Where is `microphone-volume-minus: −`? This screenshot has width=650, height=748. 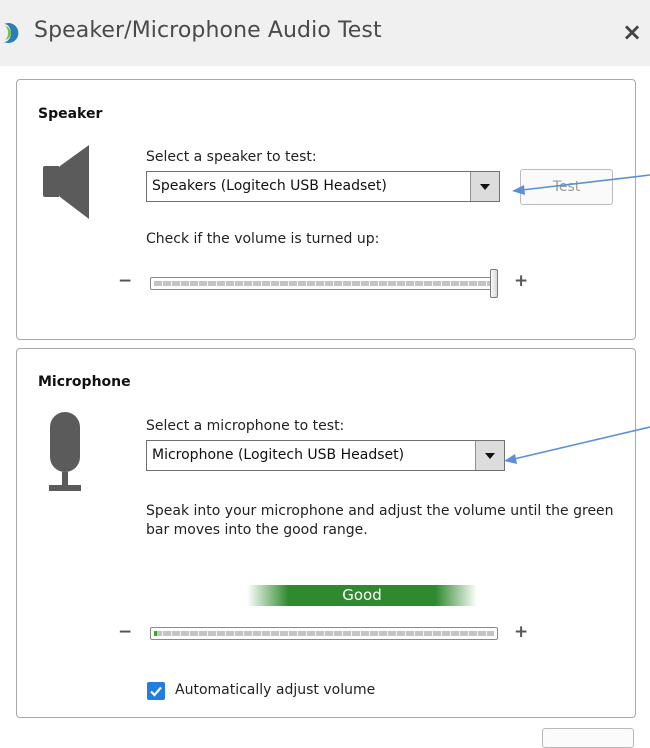 microphone-volume-minus: − is located at coordinates (125, 632).